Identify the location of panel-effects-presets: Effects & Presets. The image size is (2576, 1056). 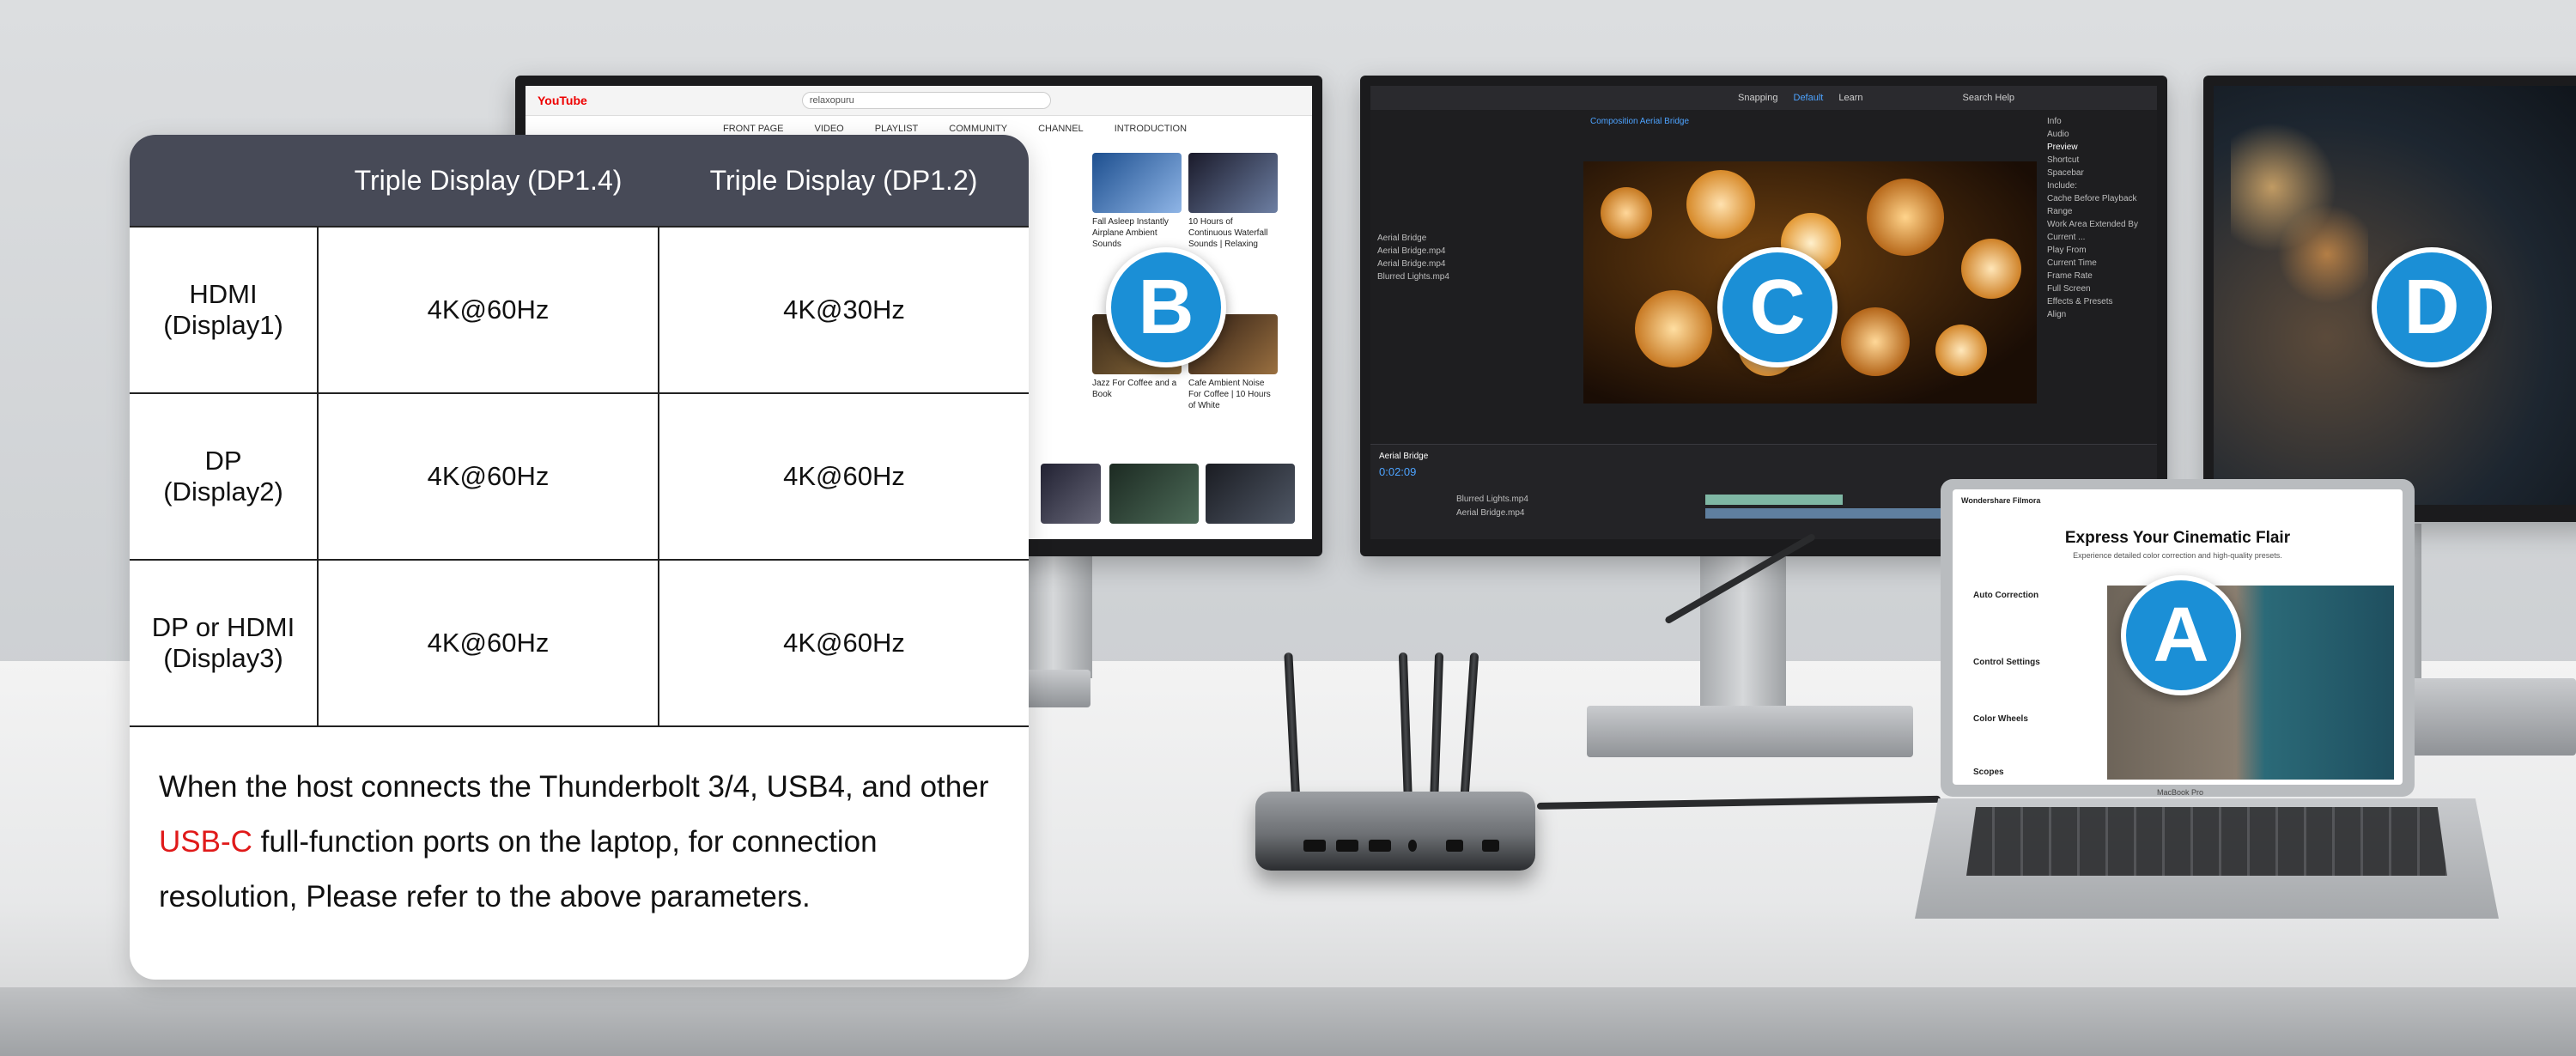
(2102, 301).